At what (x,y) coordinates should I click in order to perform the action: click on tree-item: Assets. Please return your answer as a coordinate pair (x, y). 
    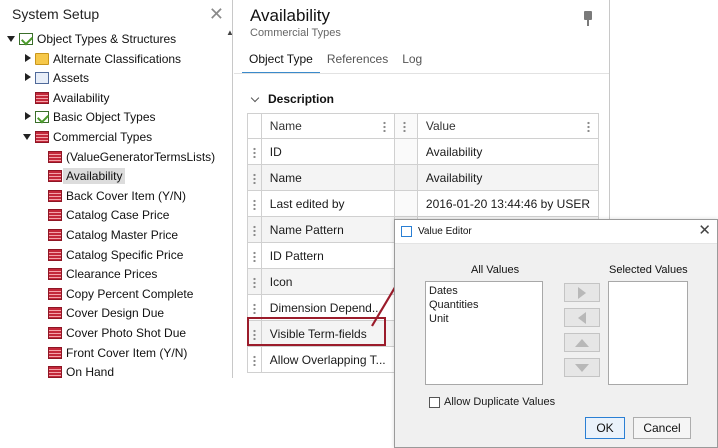
    Looking at the image, I should click on (55, 78).